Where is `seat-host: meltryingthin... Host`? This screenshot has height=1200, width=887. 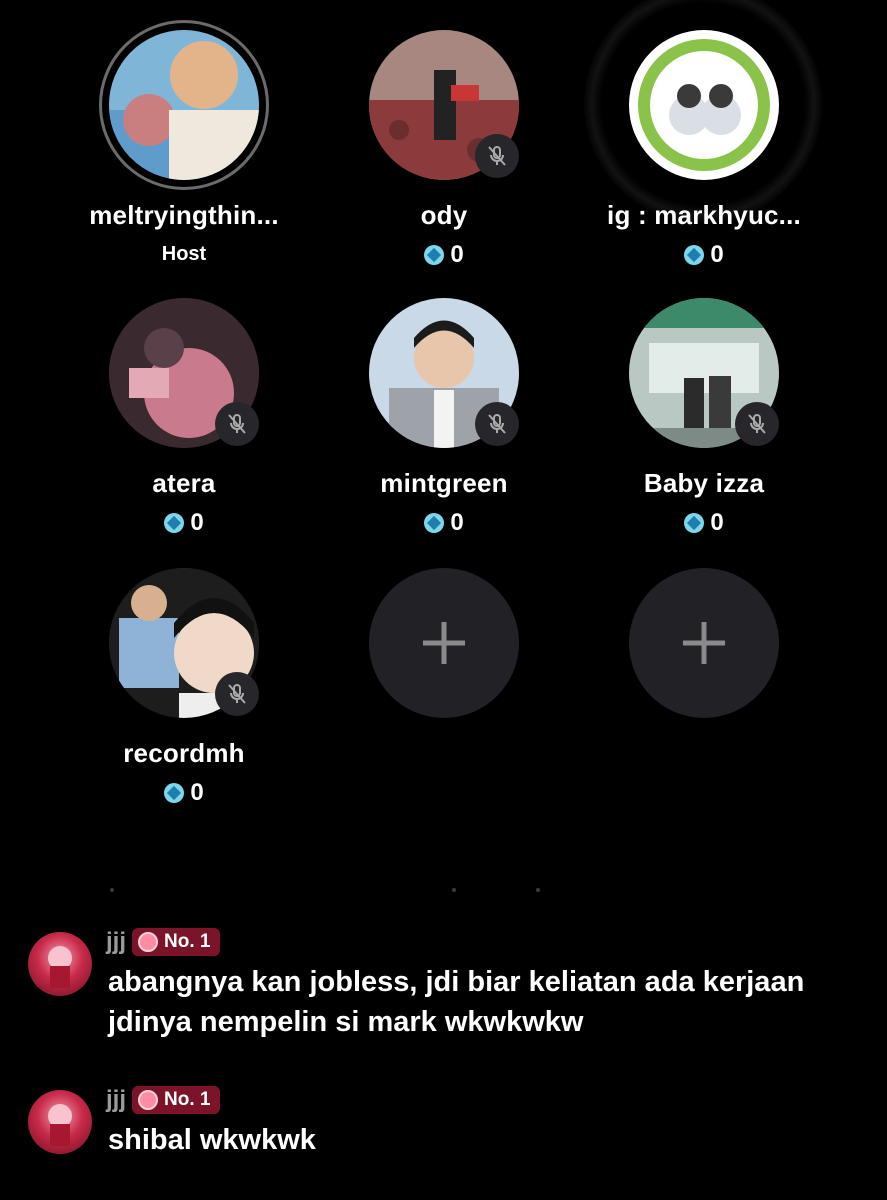
seat-host: meltryingthin... Host is located at coordinates (184, 143).